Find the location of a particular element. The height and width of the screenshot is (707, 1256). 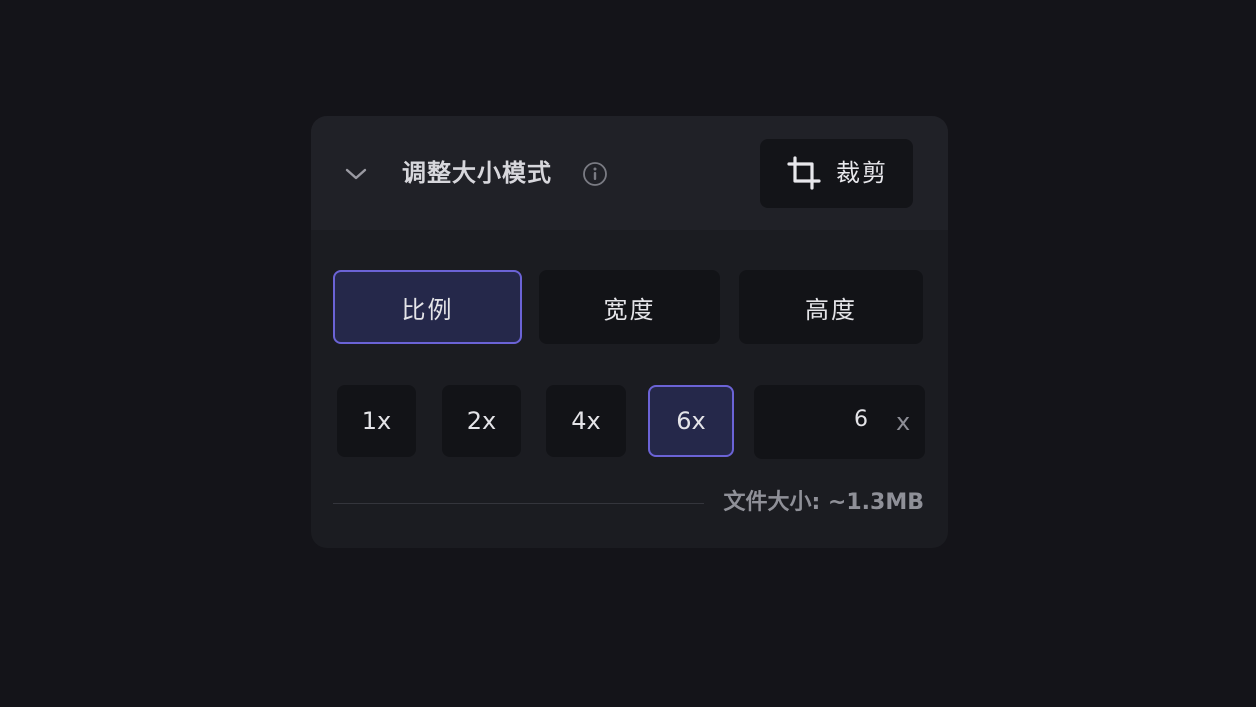

mode-height-button: 高度 is located at coordinates (831, 307).